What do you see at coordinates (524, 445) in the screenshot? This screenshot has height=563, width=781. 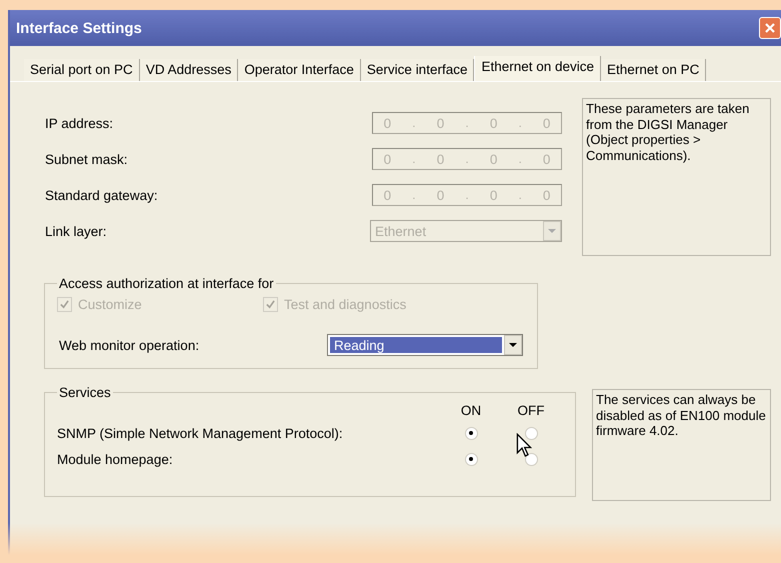 I see `mouse-cursor-icon` at bounding box center [524, 445].